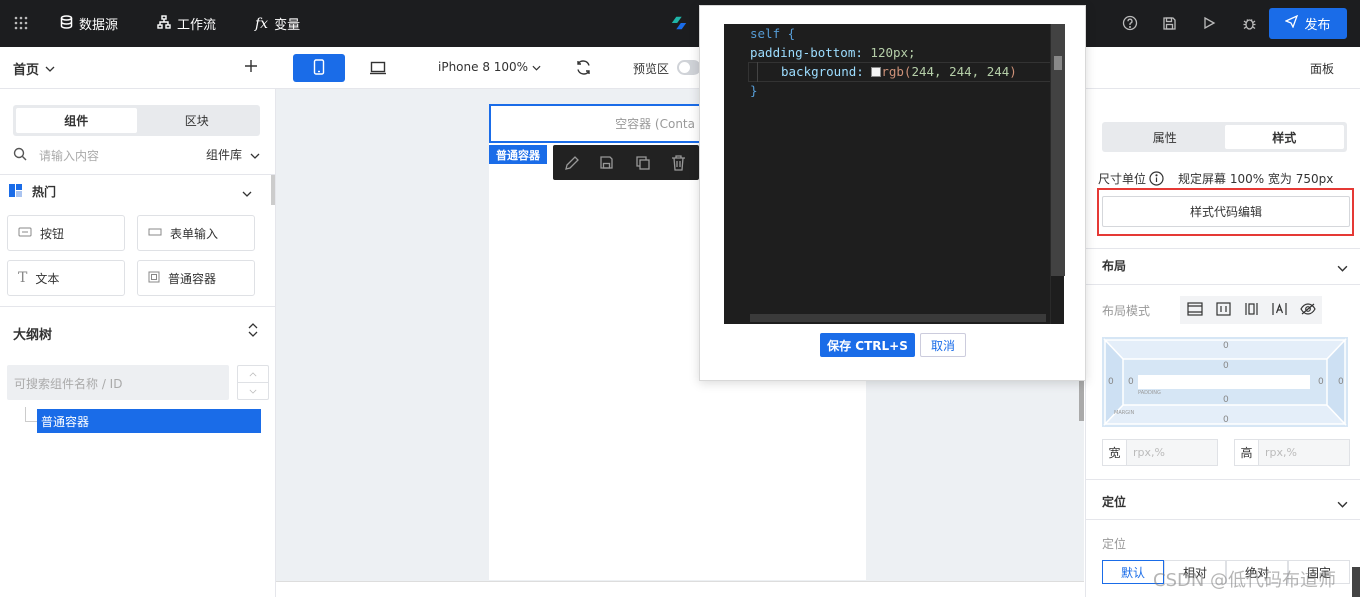 The image size is (1360, 597). I want to click on editor-scrollbar-track, so click(1057, 174).